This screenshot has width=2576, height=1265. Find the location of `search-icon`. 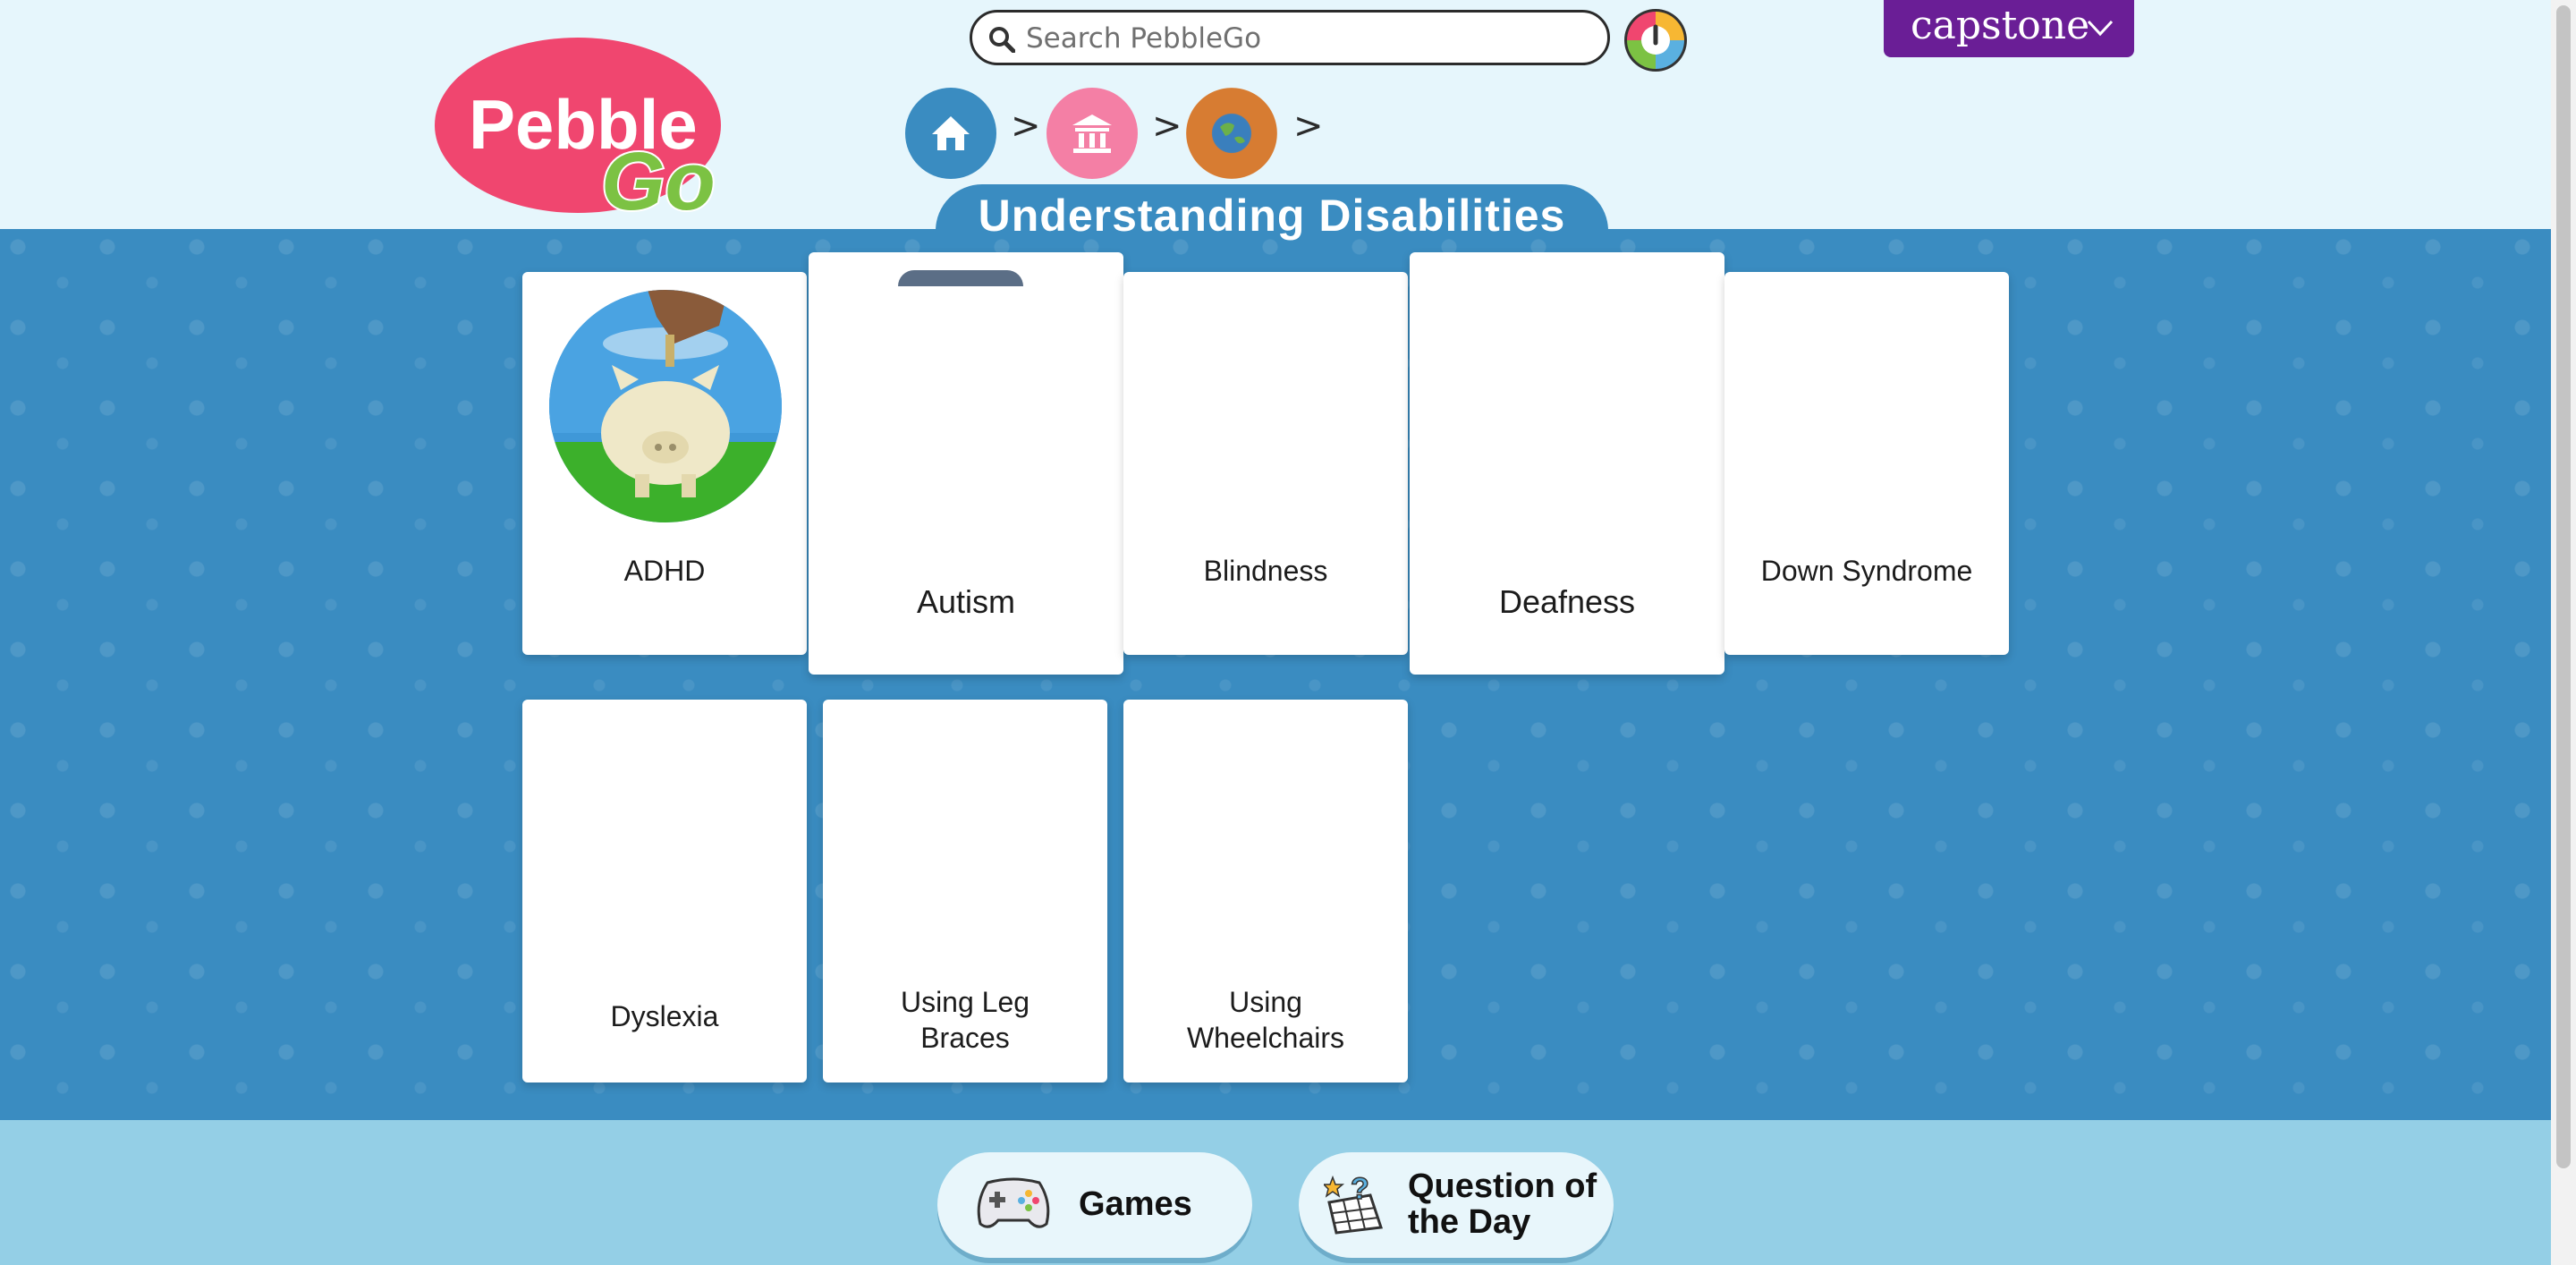

search-icon is located at coordinates (1002, 40).